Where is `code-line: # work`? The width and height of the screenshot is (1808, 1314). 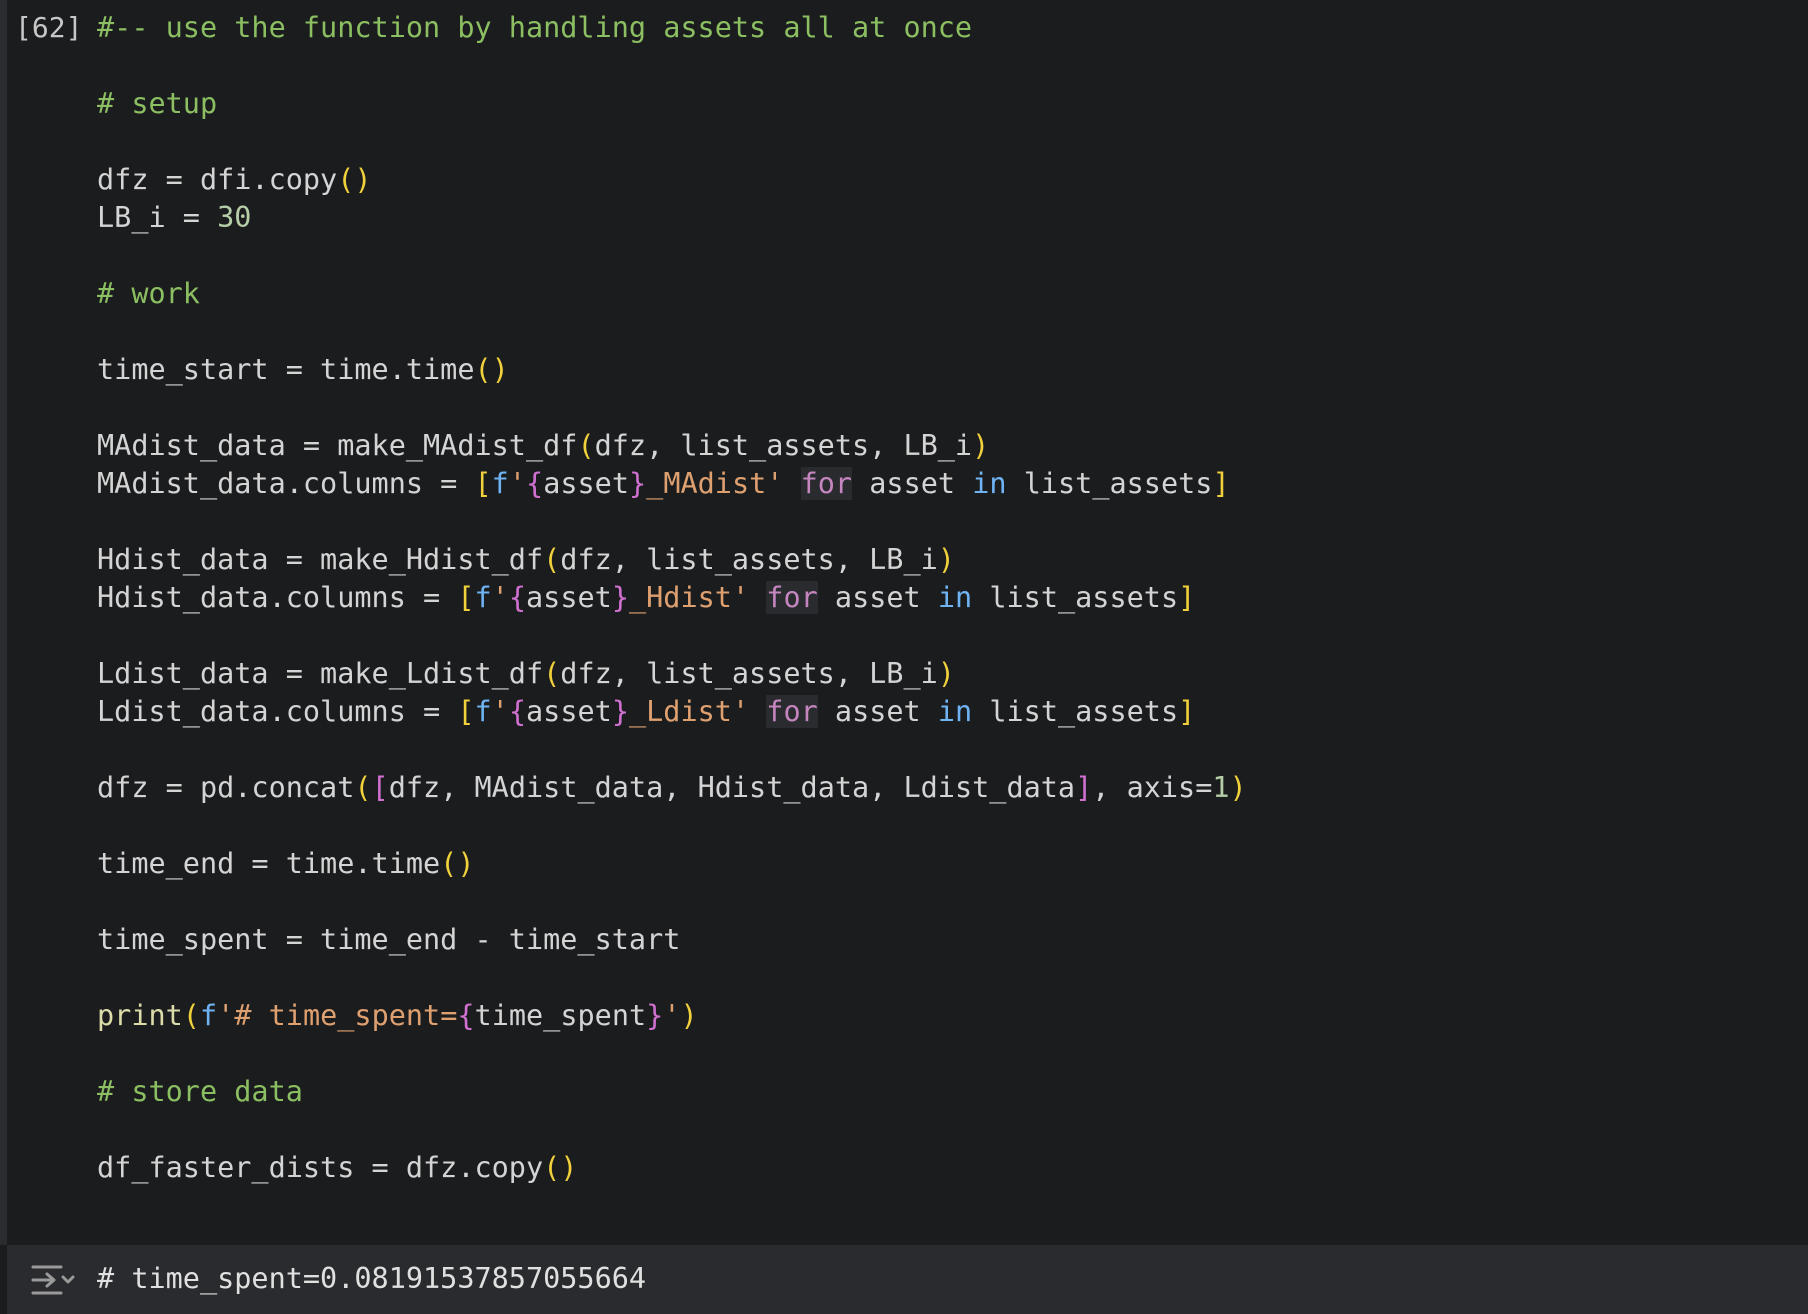
code-line: # work is located at coordinates (148, 293).